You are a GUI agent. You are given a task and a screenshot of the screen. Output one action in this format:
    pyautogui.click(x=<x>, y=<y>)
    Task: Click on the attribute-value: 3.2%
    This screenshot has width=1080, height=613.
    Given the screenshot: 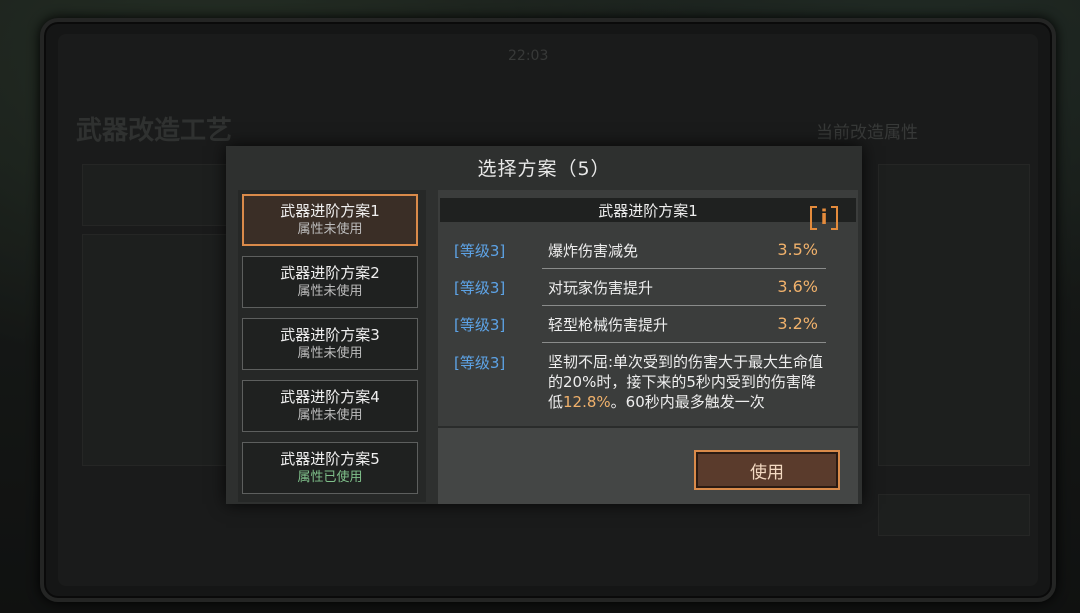 What is the action you would take?
    pyautogui.click(x=797, y=323)
    